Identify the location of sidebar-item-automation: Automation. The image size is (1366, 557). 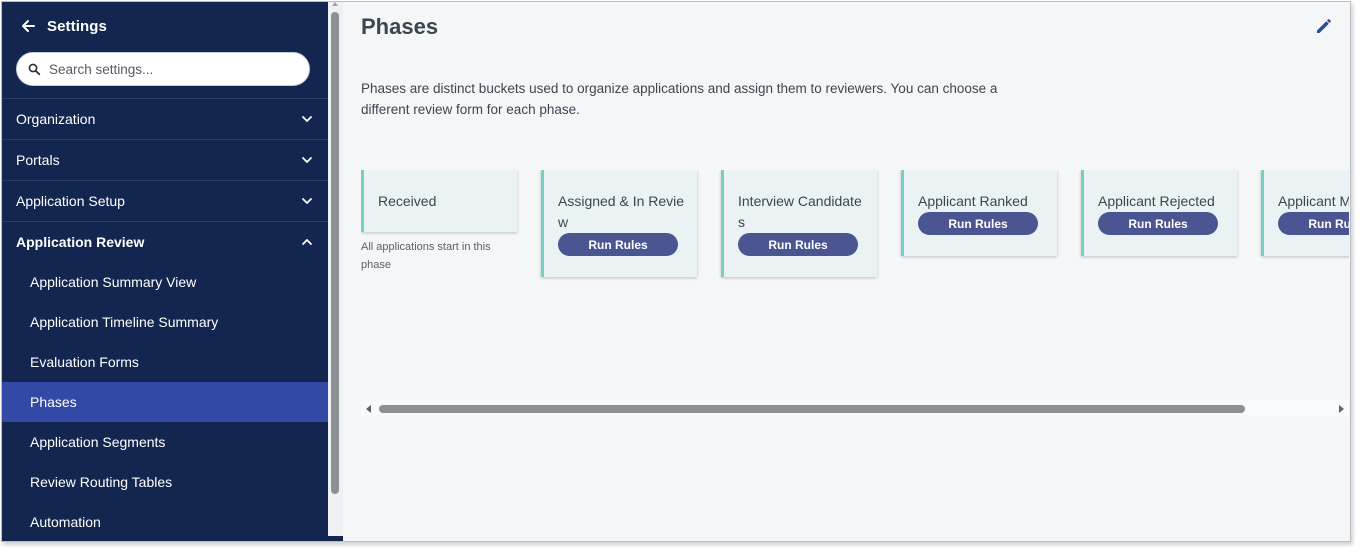
(165, 521).